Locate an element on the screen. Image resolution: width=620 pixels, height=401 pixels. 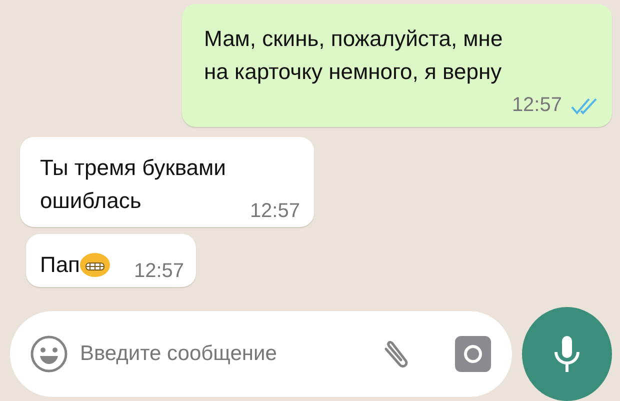
smiley-icon is located at coordinates (49, 354).